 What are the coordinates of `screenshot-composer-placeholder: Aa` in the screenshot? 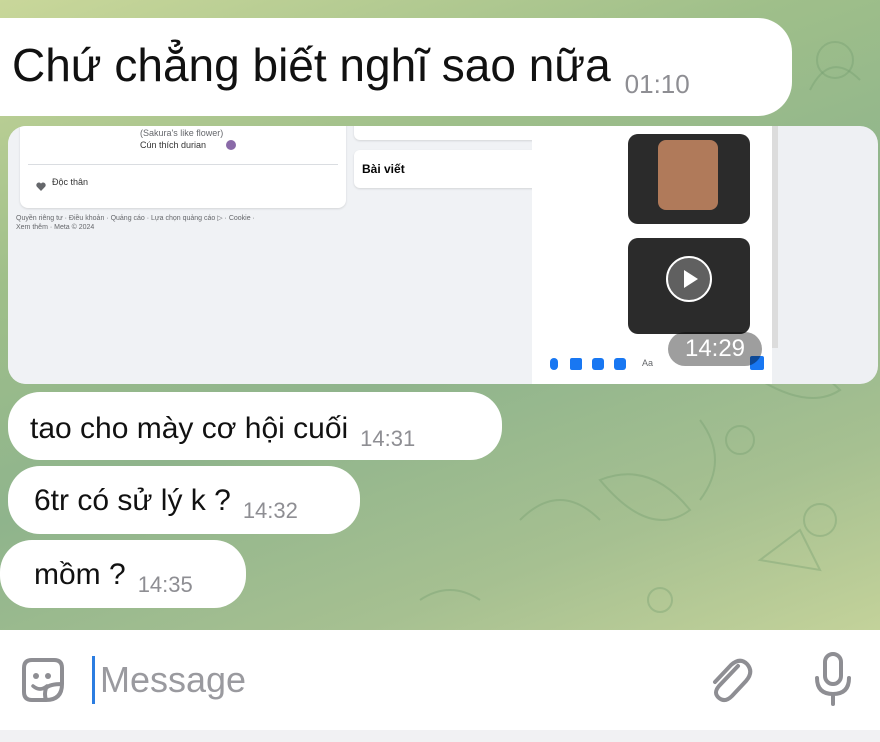 It's located at (648, 363).